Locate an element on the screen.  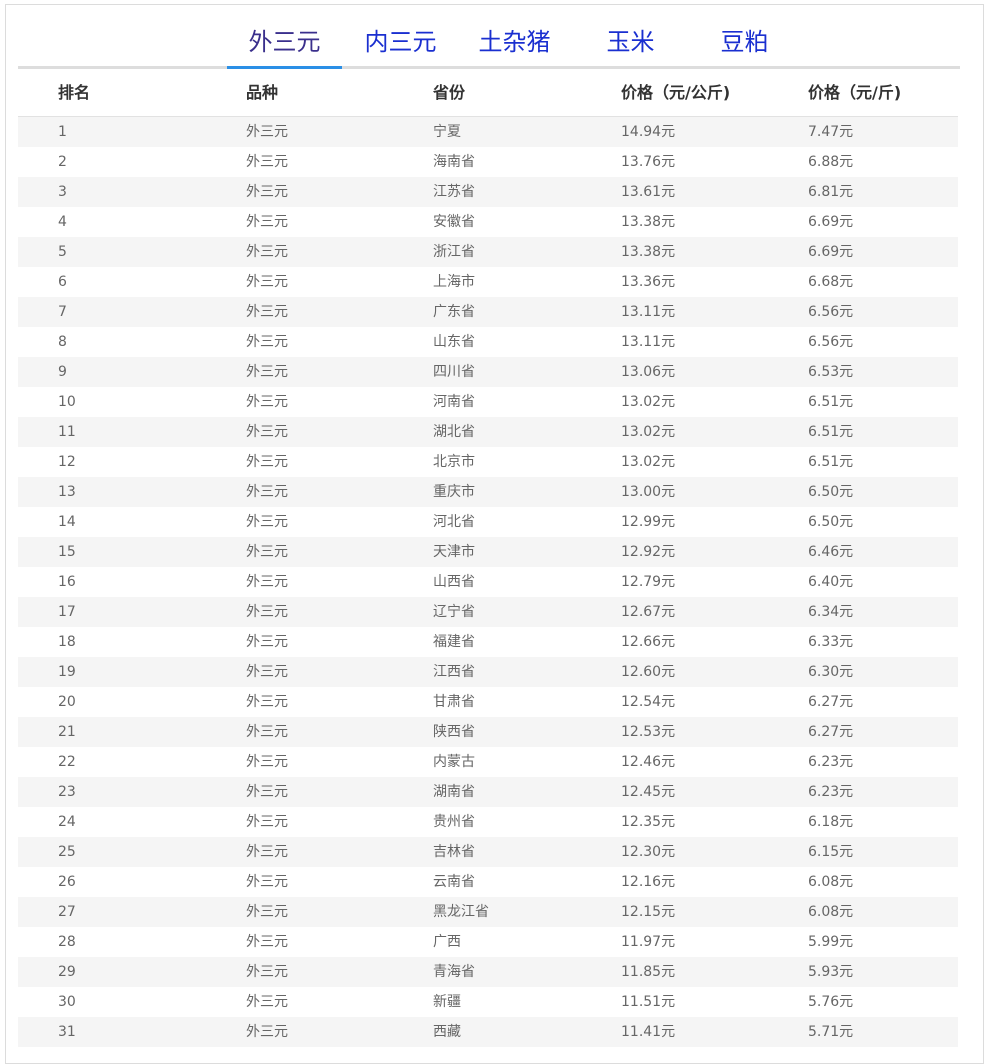
price-kg-cell: 12.99元 is located at coordinates (648, 522).